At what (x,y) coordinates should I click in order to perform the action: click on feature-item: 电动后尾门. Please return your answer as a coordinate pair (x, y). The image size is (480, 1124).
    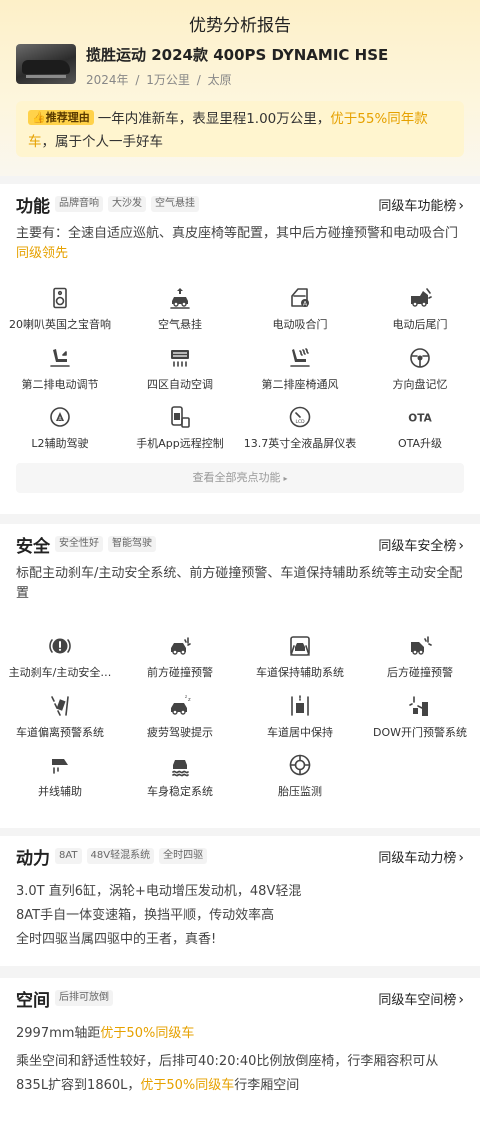
    Looking at the image, I should click on (420, 308).